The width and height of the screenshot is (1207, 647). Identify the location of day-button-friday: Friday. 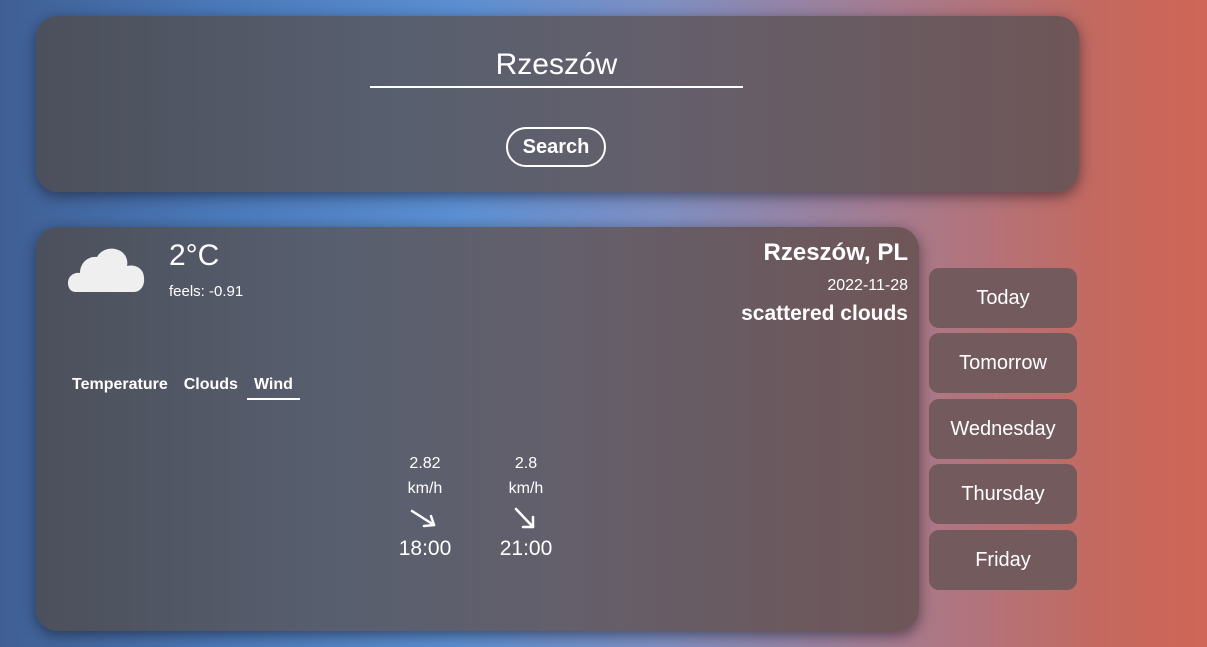
(1003, 560).